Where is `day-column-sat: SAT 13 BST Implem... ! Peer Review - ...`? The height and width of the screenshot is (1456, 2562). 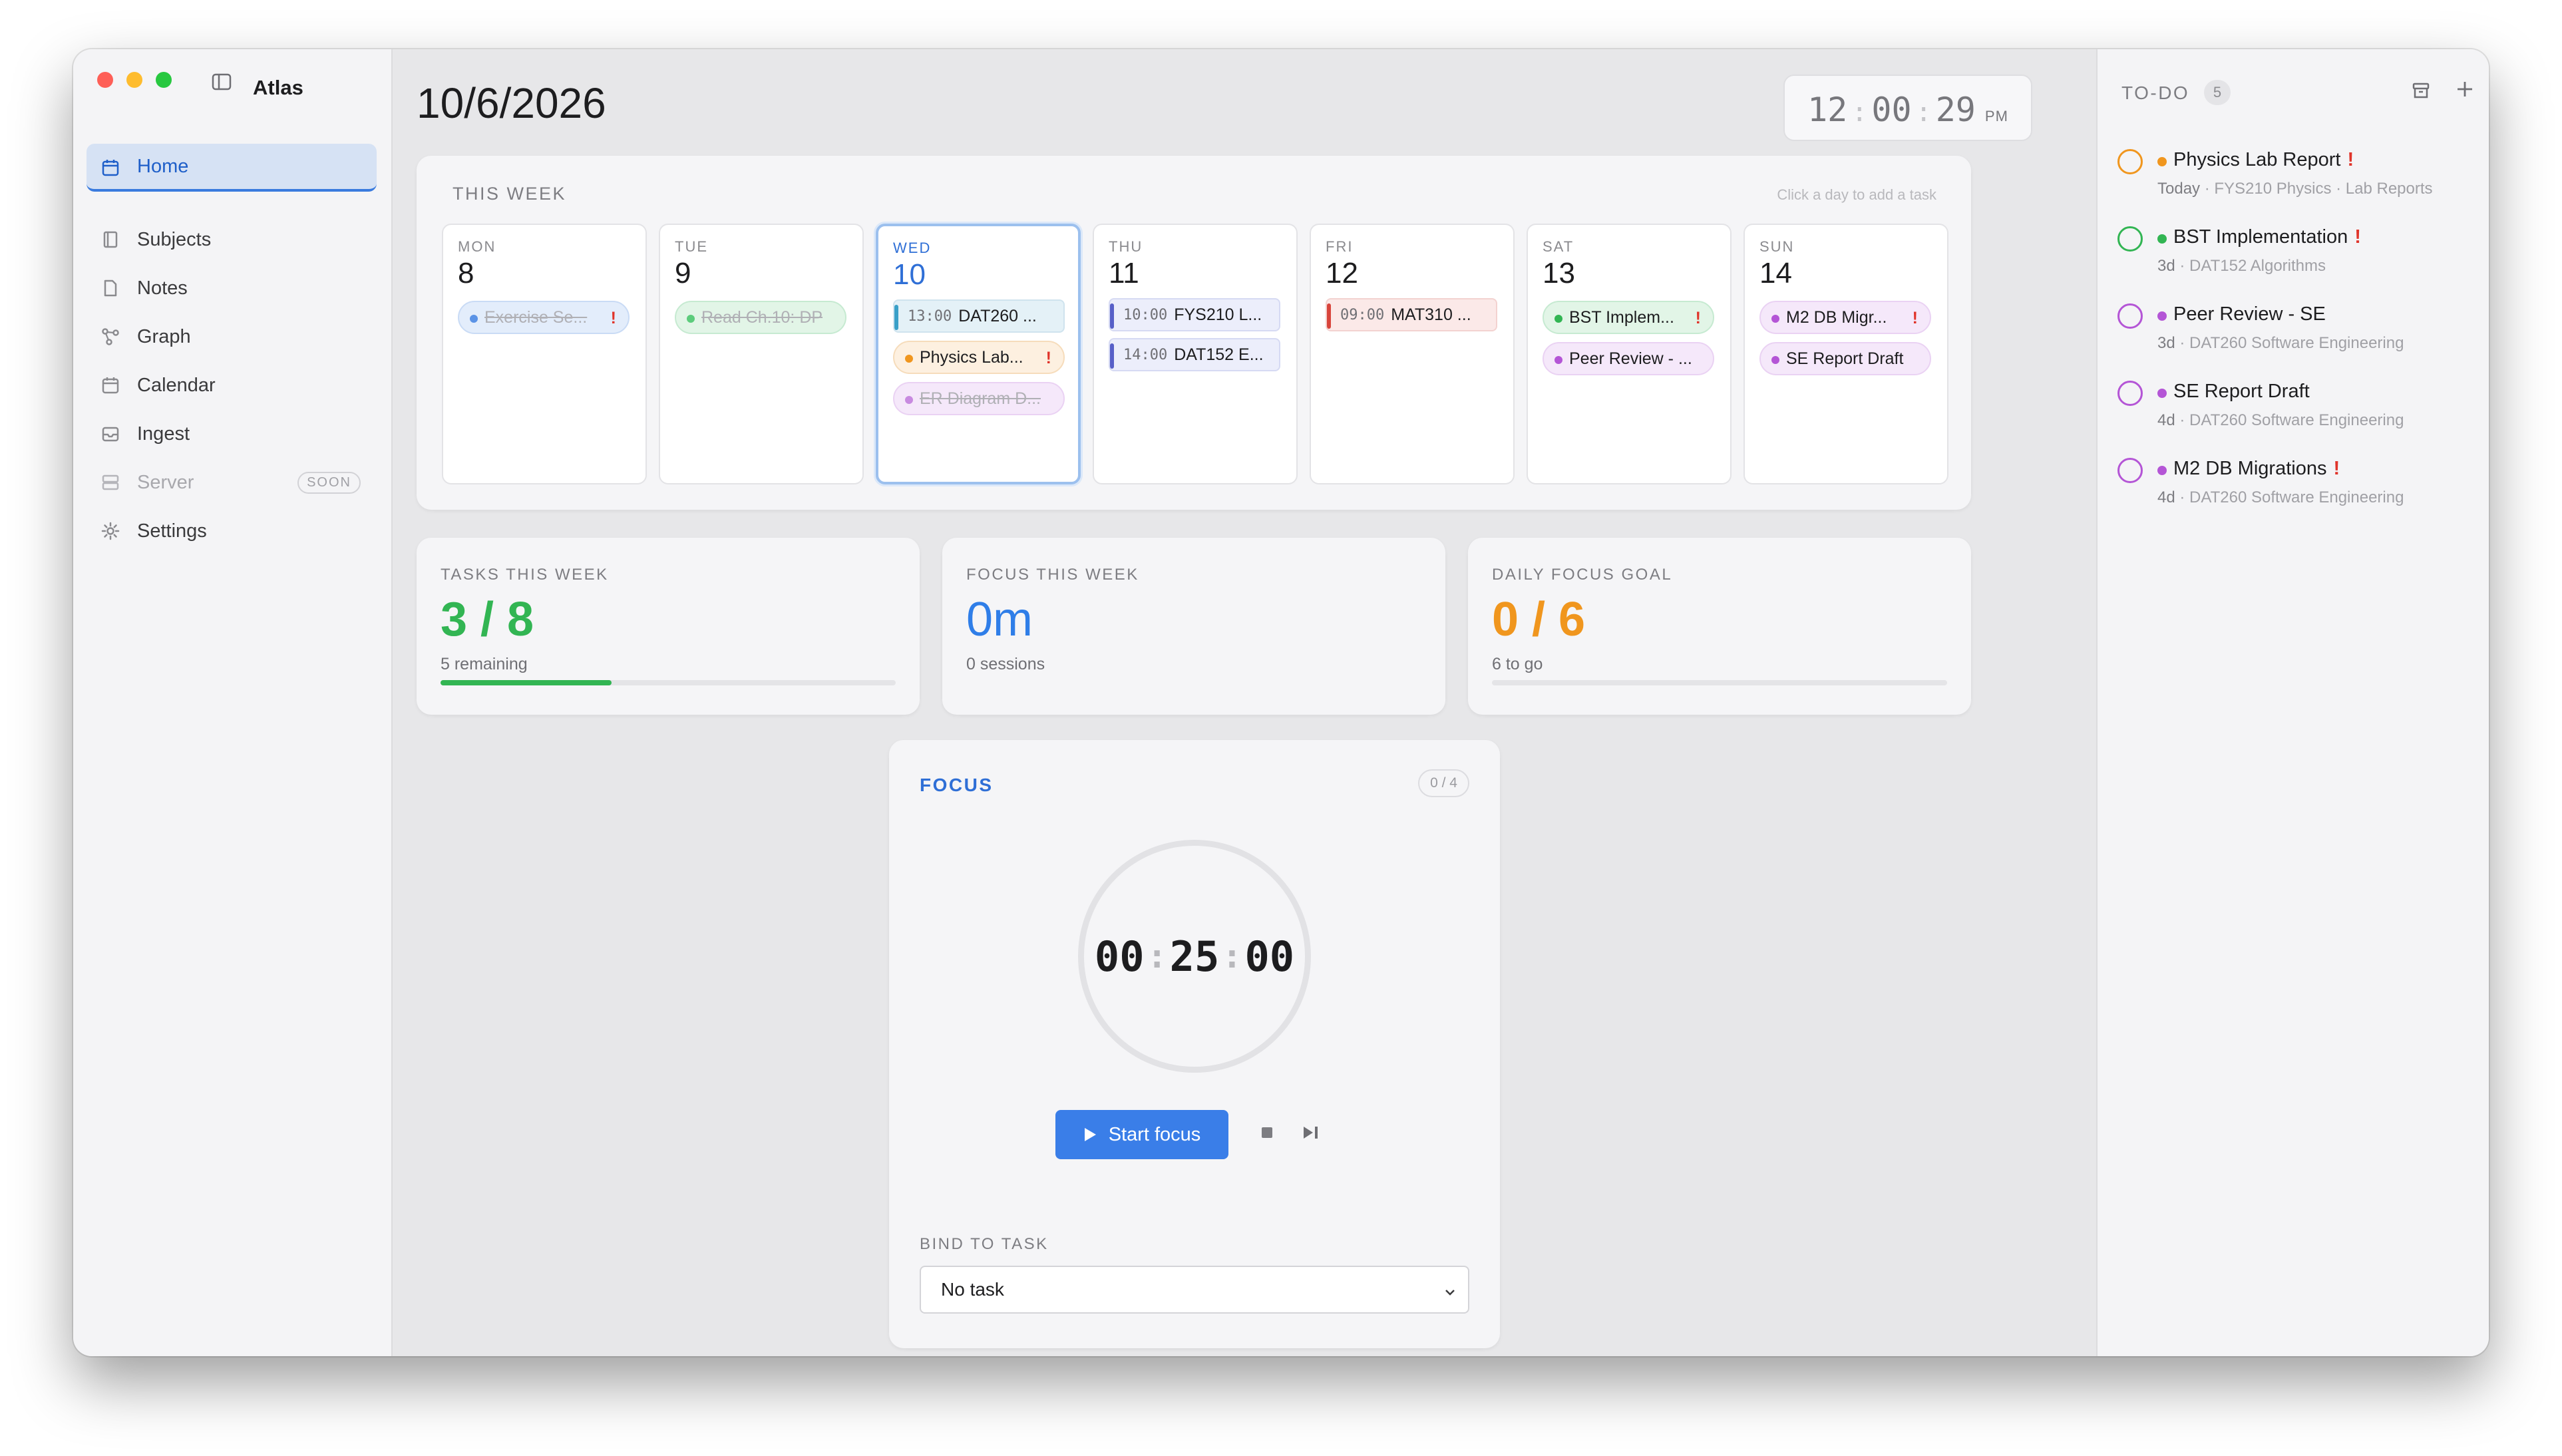
day-column-sat: SAT 13 BST Implem... ! Peer Review - ... is located at coordinates (1629, 354).